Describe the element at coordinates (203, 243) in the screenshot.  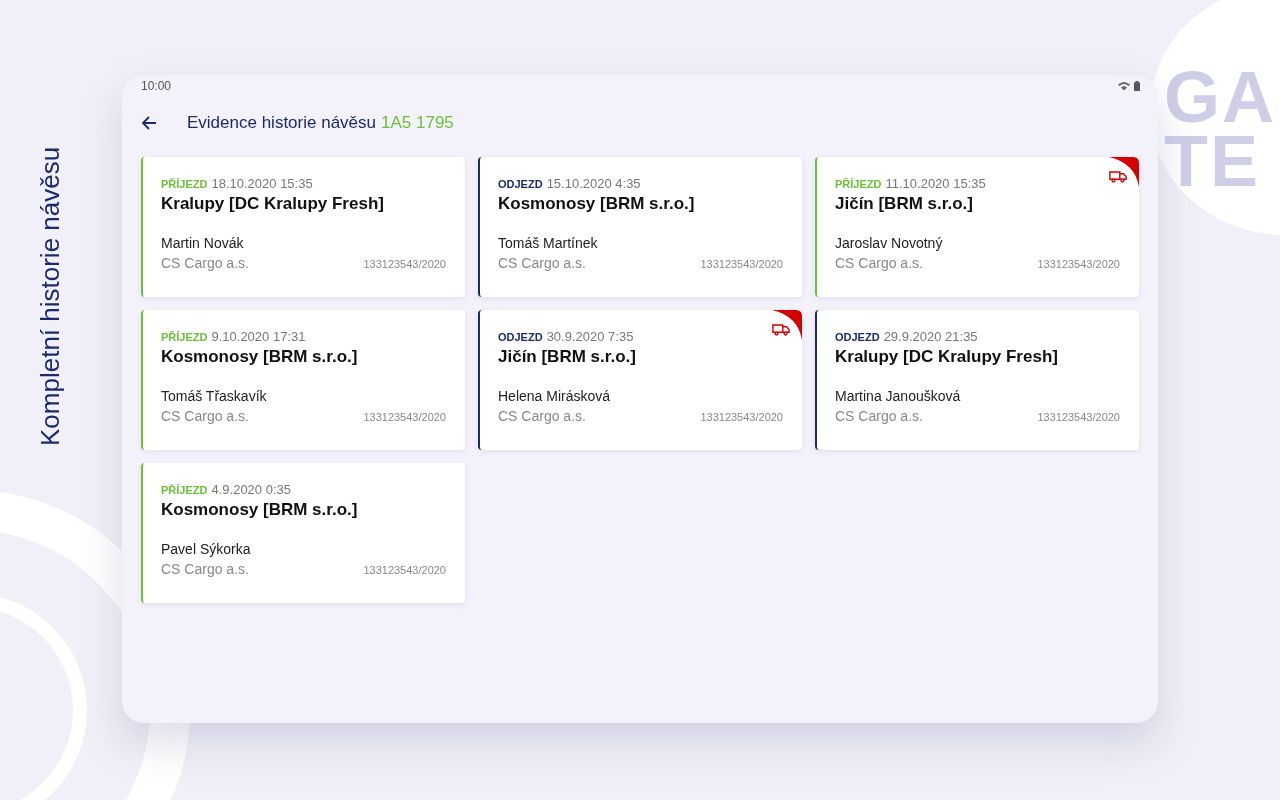
I see `driver-name: Martin Novák` at that location.